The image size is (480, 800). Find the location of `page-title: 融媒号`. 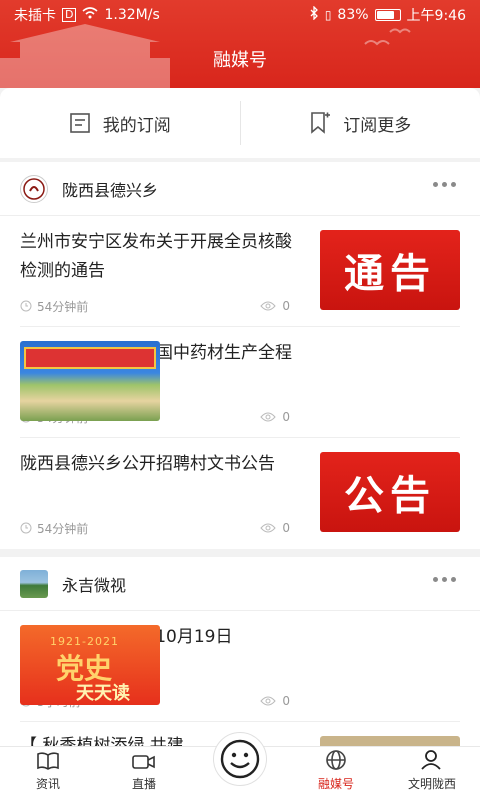

page-title: 融媒号 is located at coordinates (240, 60).